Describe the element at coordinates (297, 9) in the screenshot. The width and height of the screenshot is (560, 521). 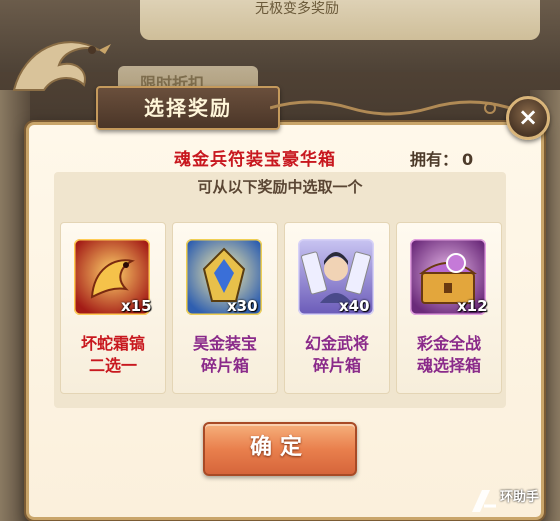
I see `background-banner-text: 无极变多奖励` at that location.